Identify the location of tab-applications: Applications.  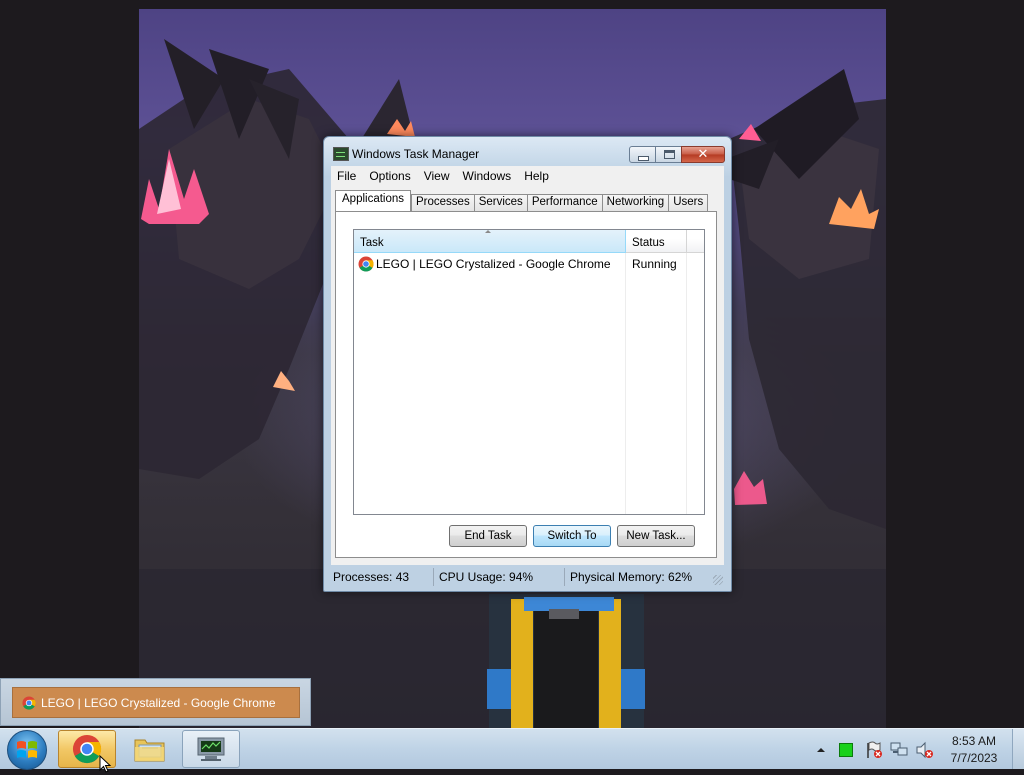
(373, 200).